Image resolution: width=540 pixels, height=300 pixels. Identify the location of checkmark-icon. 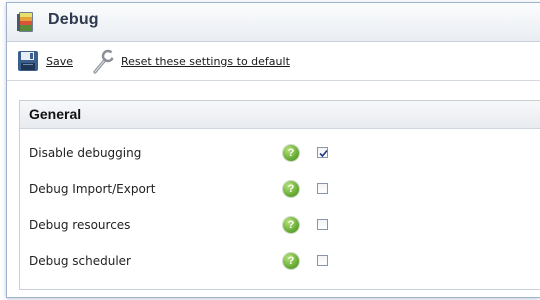
(323, 153).